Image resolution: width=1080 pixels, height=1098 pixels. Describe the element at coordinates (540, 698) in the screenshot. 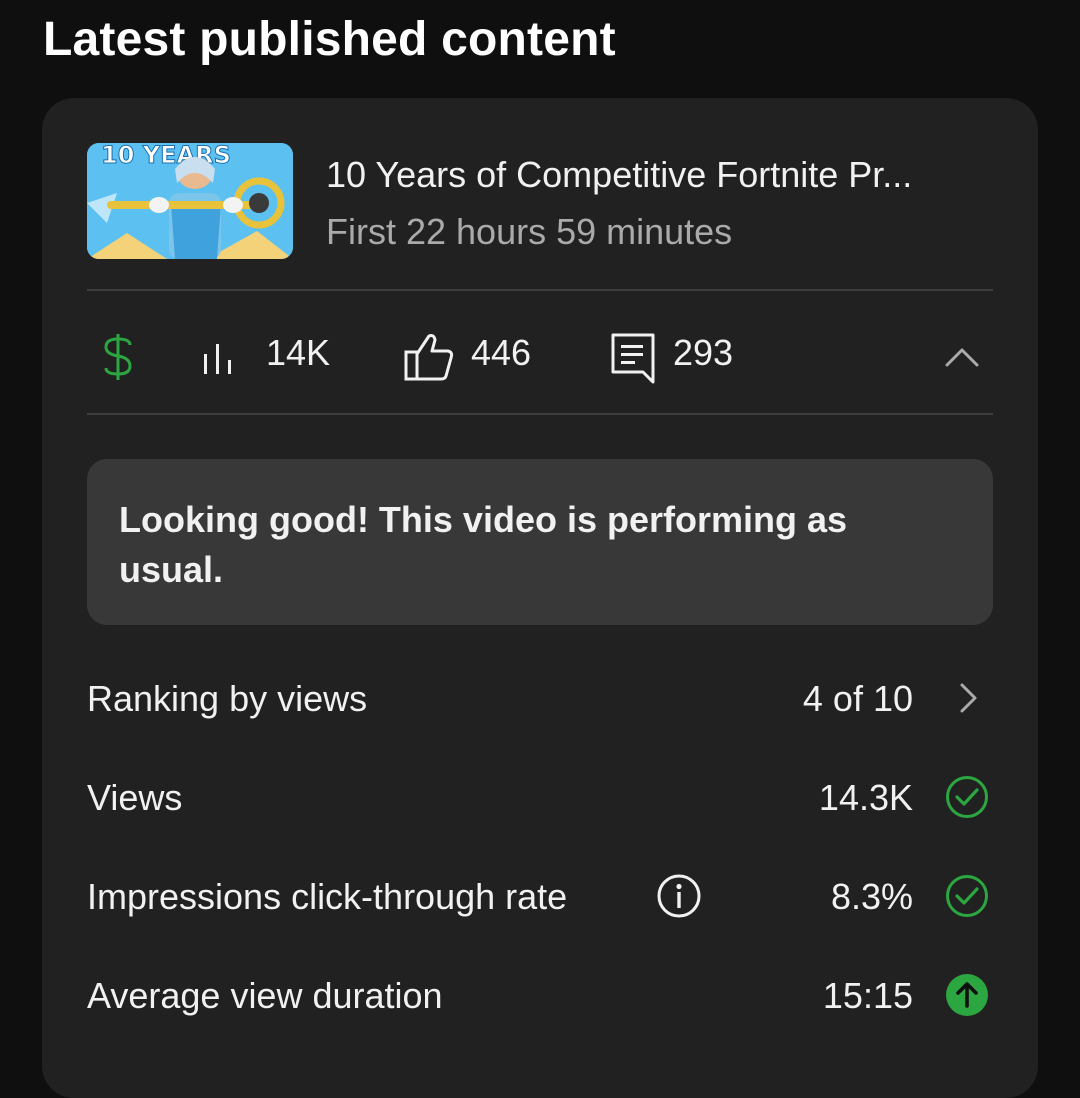

I see `metric-row-ranking: Ranking by views 4 of 10` at that location.